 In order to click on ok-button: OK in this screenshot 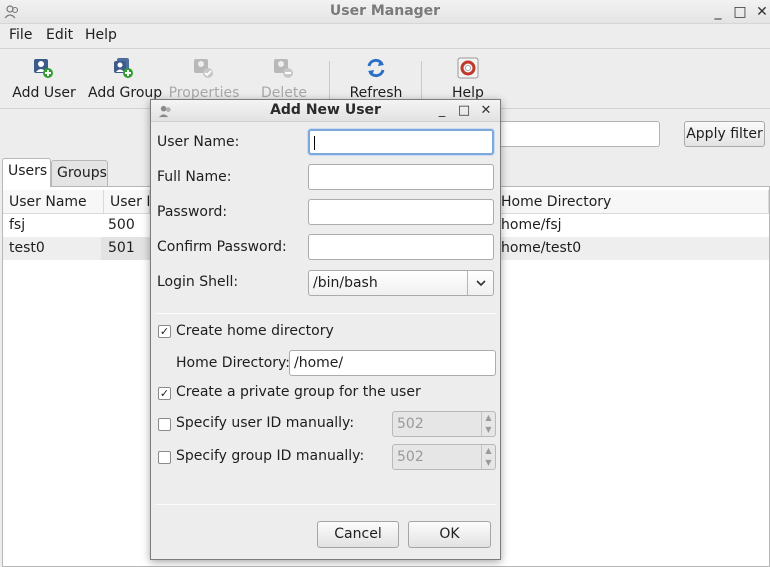, I will do `click(449, 534)`.